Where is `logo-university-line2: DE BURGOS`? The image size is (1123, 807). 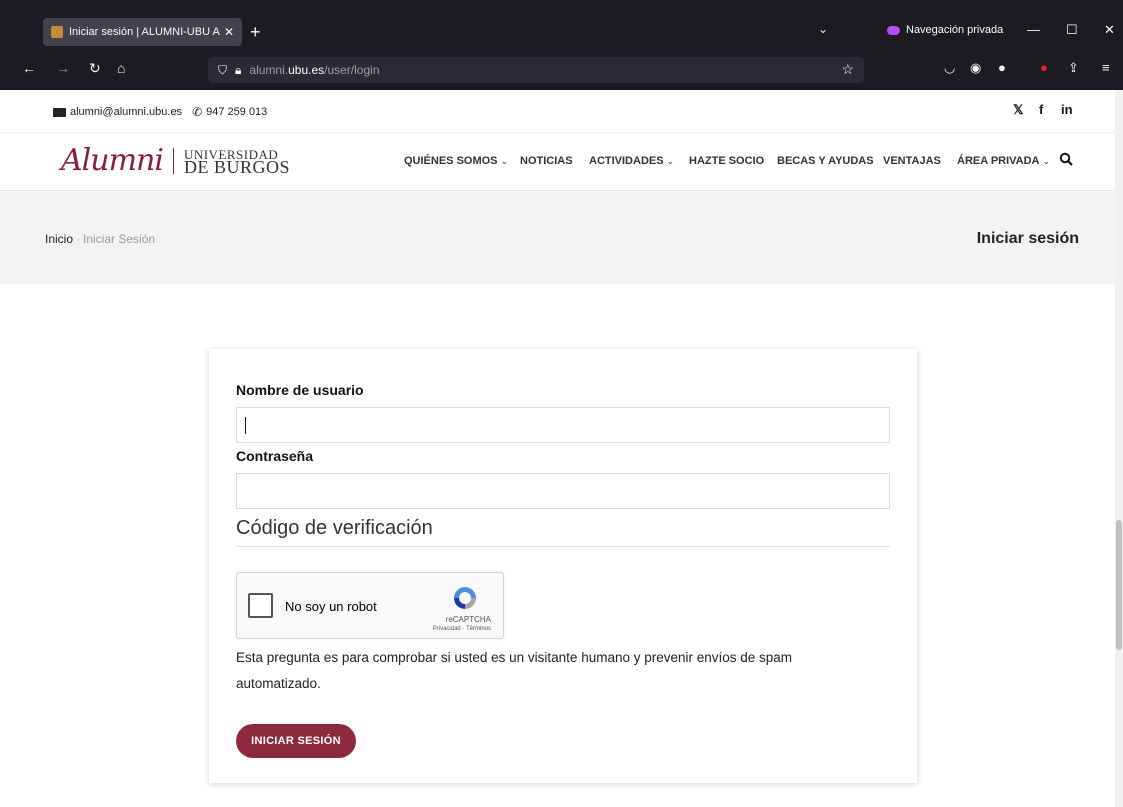 logo-university-line2: DE BURGOS is located at coordinates (236, 166).